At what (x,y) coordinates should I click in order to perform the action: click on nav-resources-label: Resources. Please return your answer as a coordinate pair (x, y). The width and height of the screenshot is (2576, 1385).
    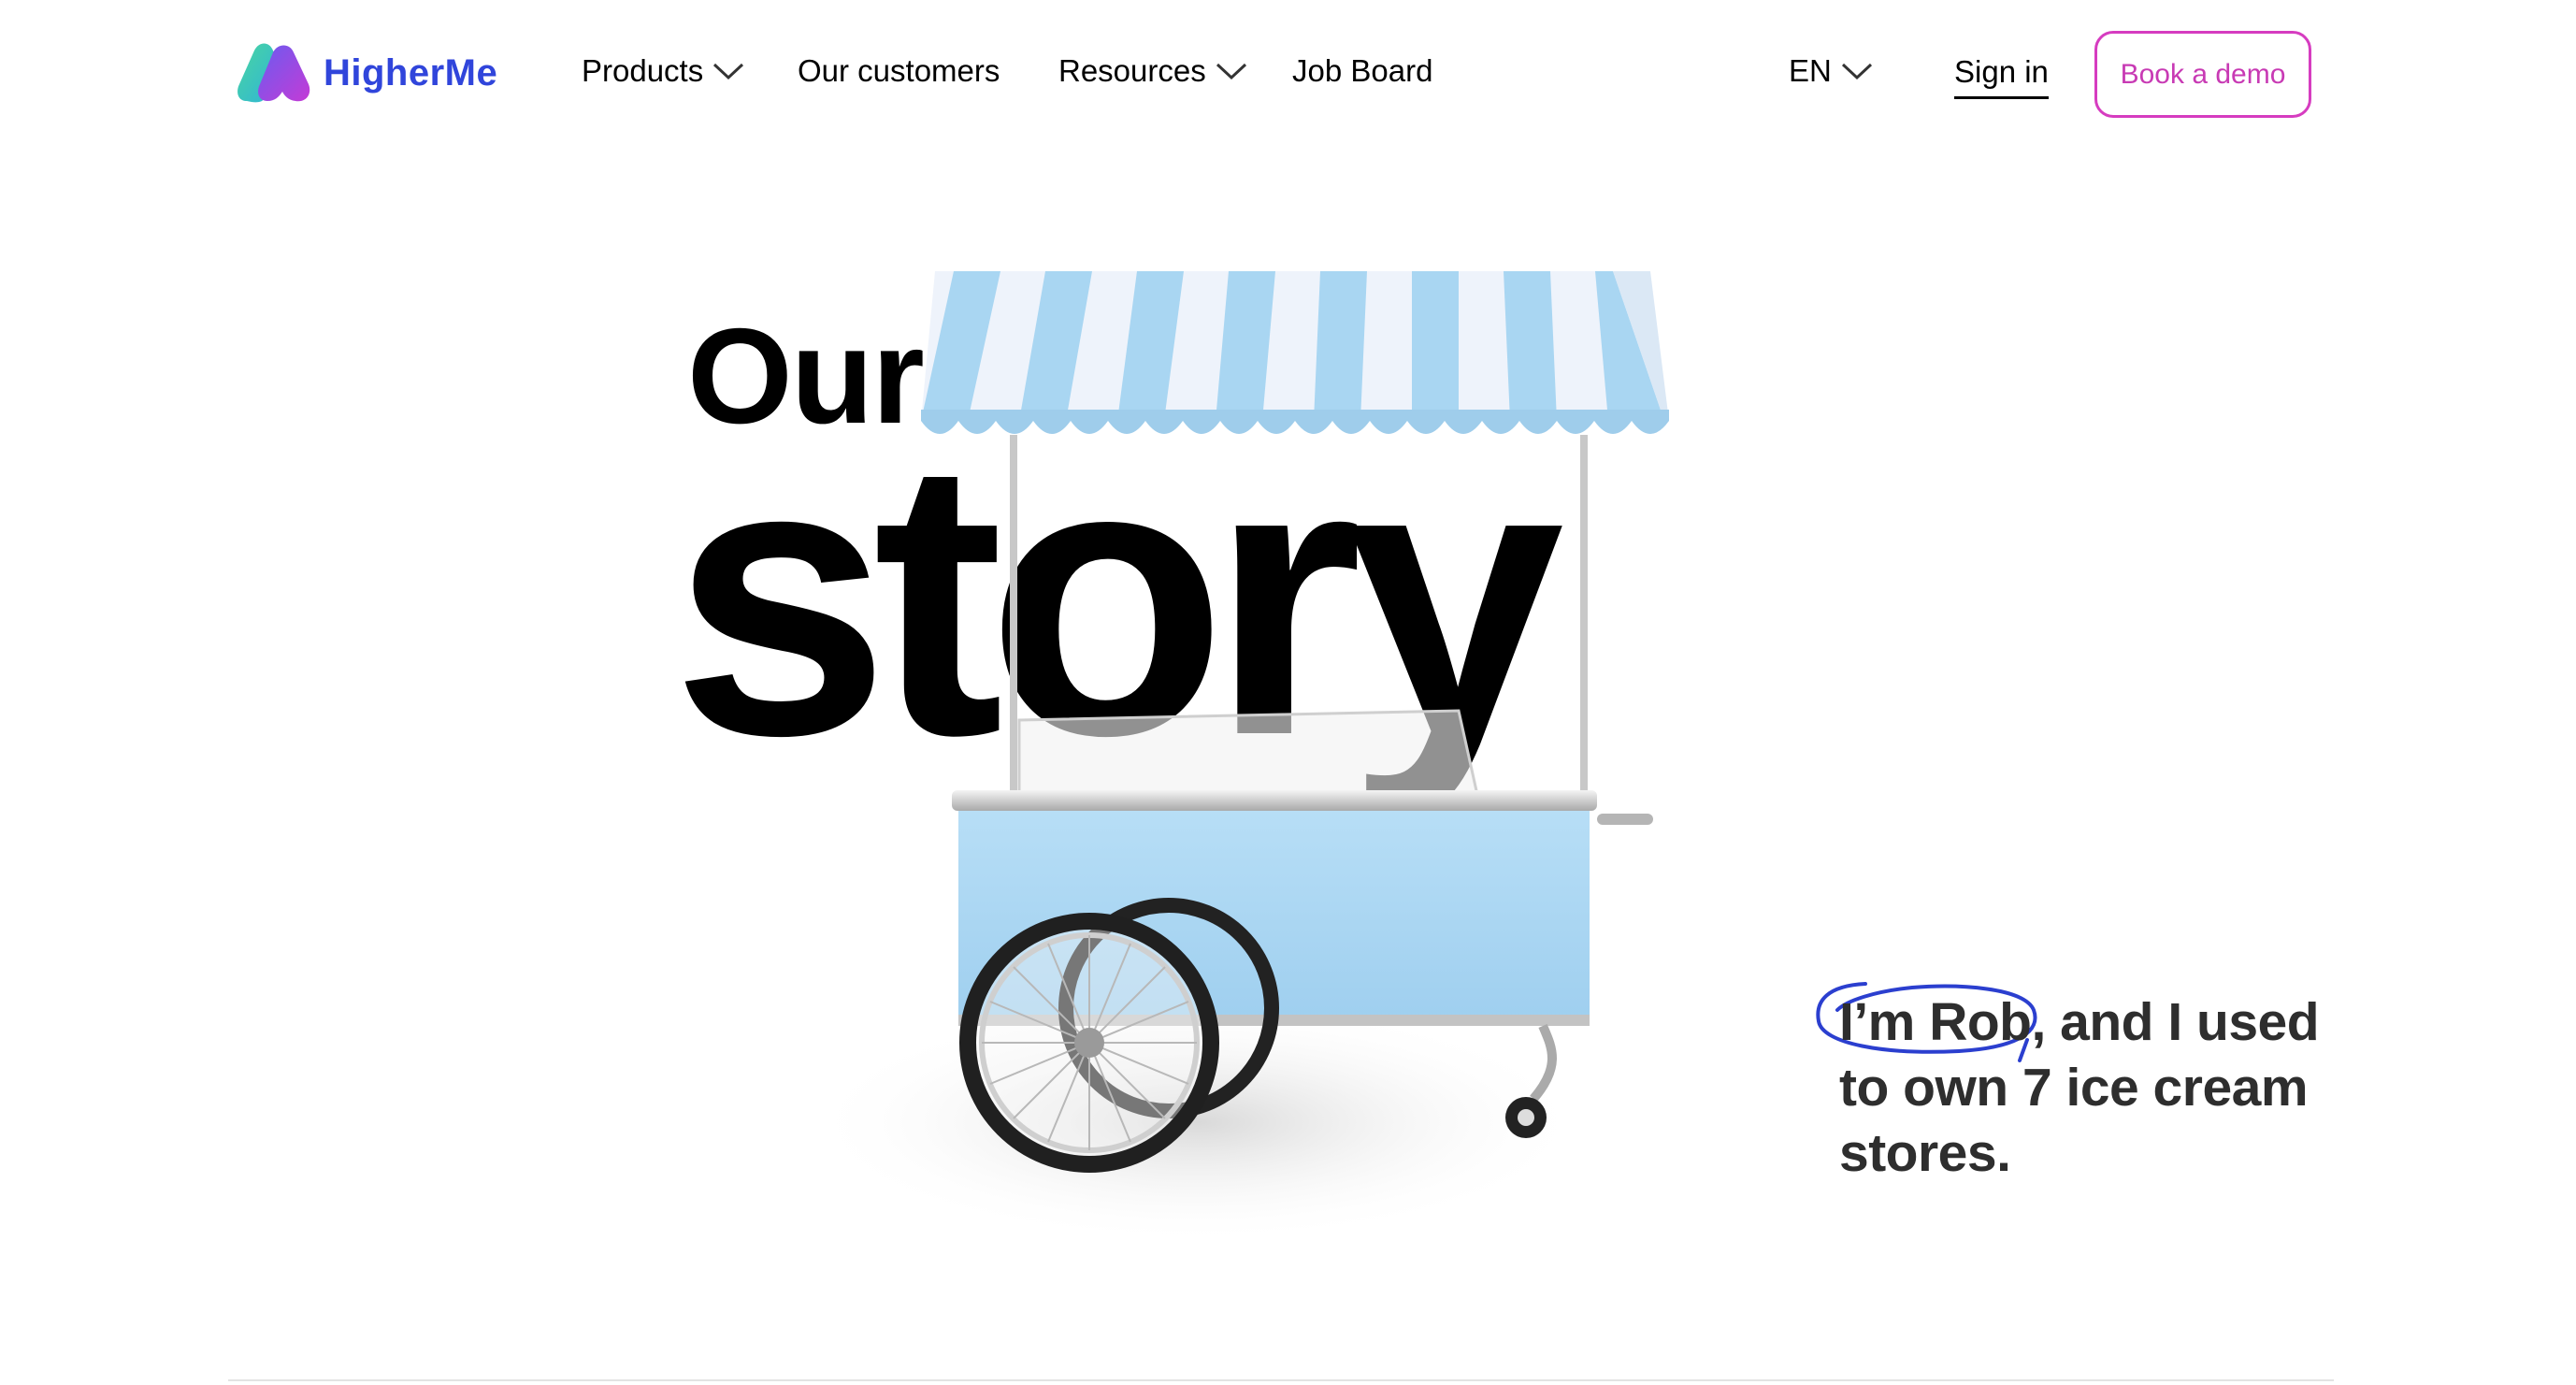
    Looking at the image, I should click on (1132, 71).